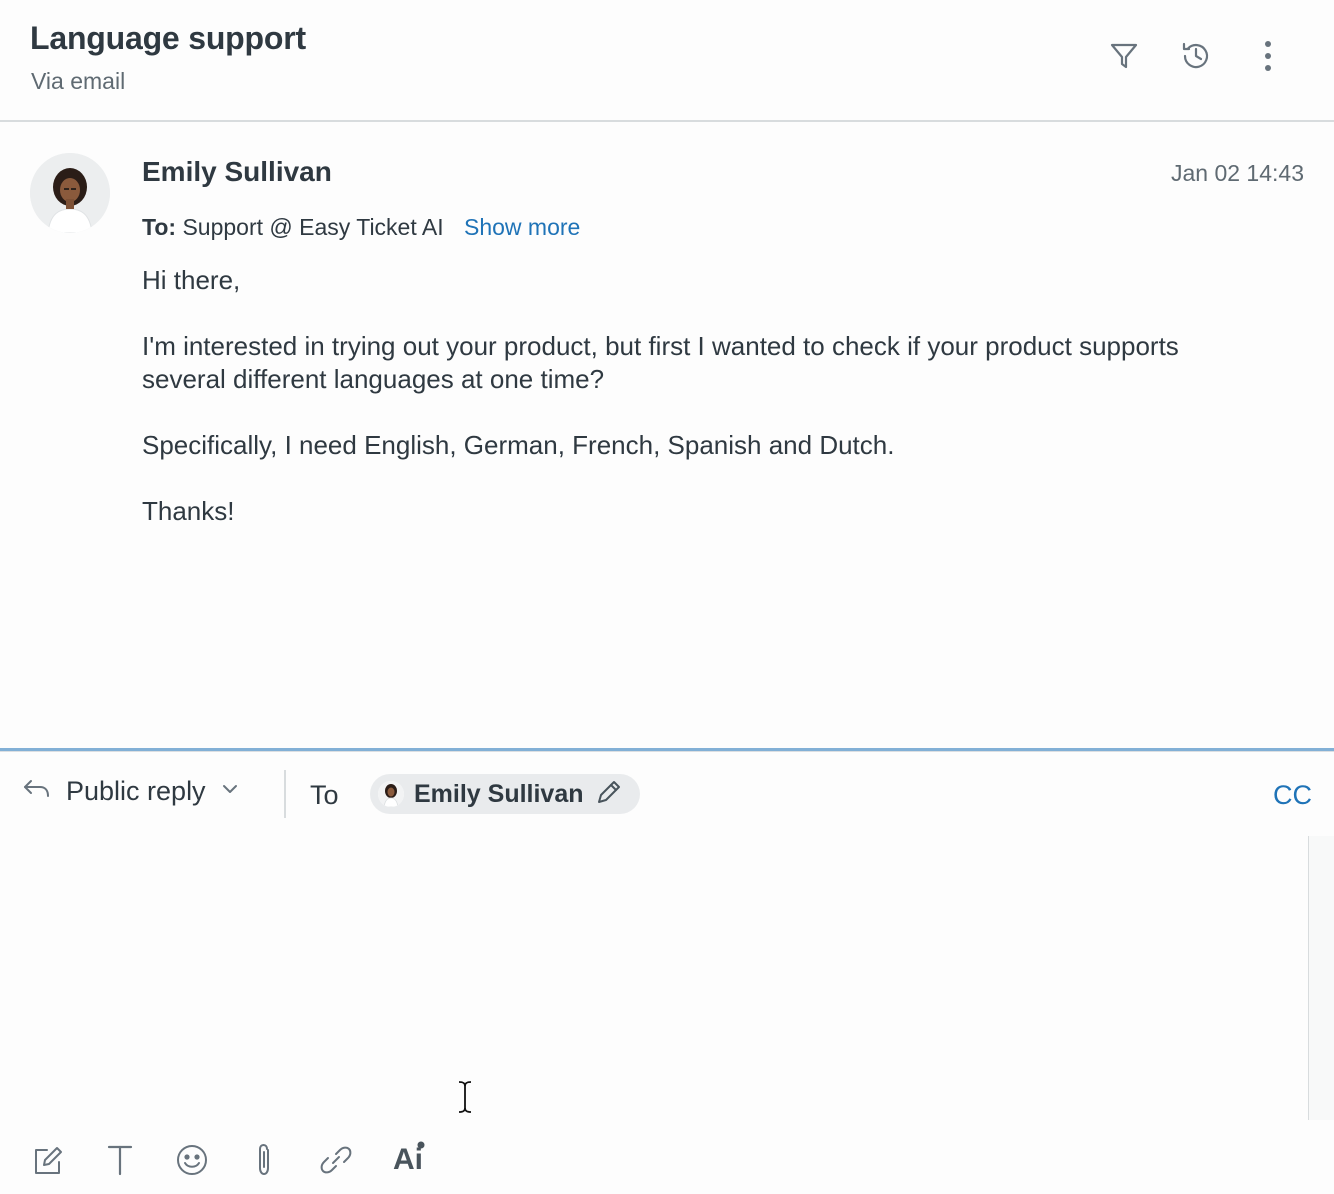  I want to click on filter-icon, so click(1124, 56).